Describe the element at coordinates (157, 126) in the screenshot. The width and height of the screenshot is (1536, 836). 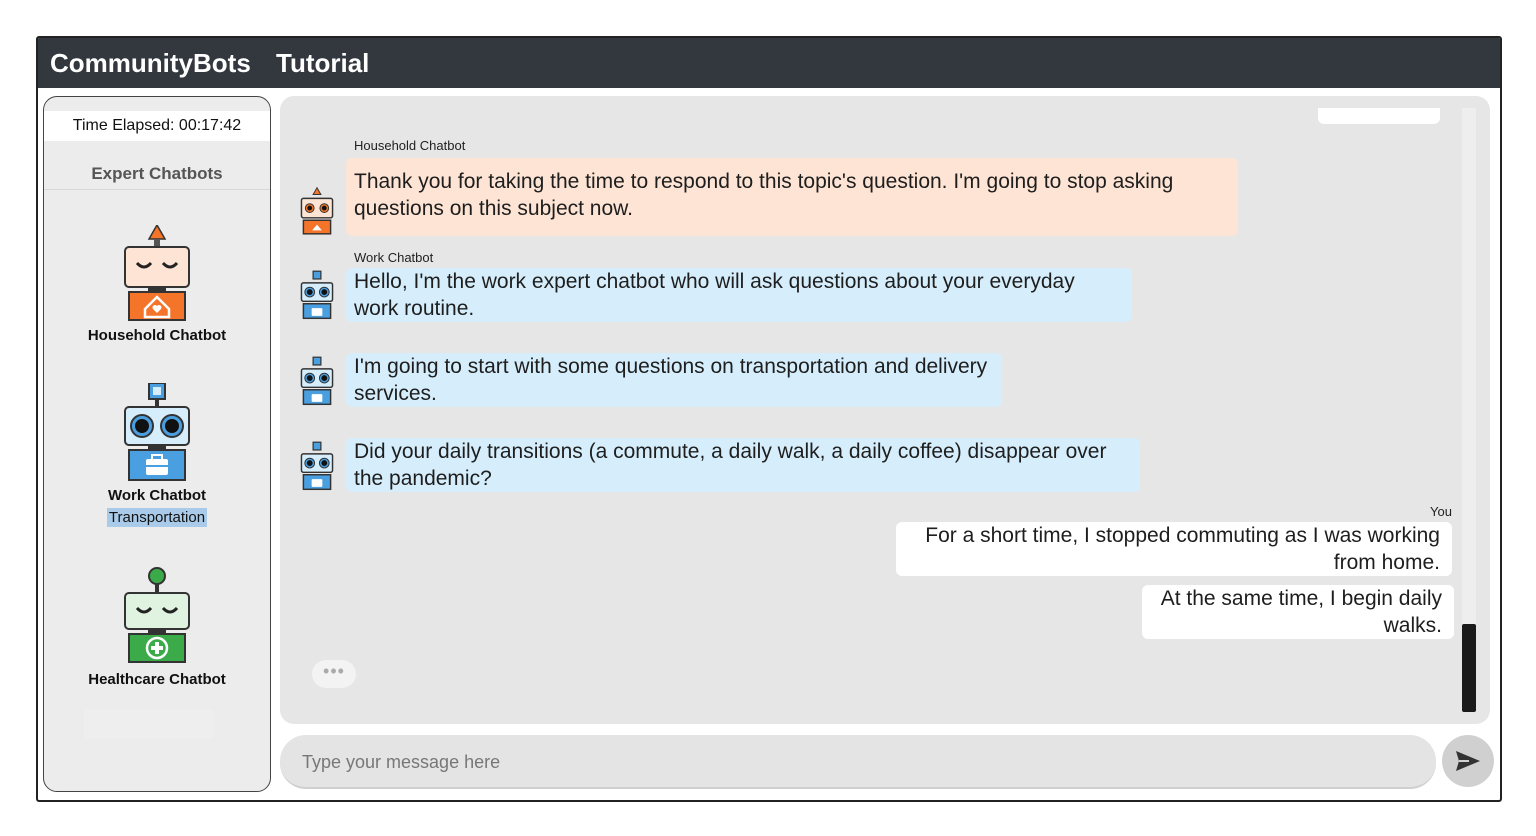
I see `time-elapsed: Time Elapsed: 00:17:42` at that location.